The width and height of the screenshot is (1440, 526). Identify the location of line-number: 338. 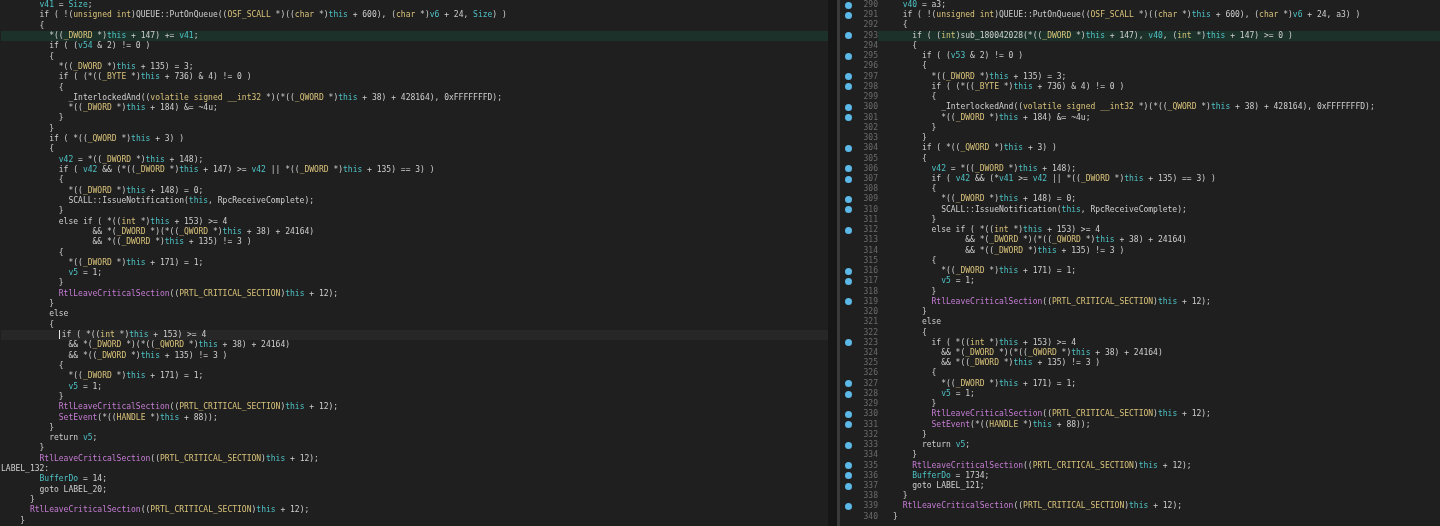
(870, 496).